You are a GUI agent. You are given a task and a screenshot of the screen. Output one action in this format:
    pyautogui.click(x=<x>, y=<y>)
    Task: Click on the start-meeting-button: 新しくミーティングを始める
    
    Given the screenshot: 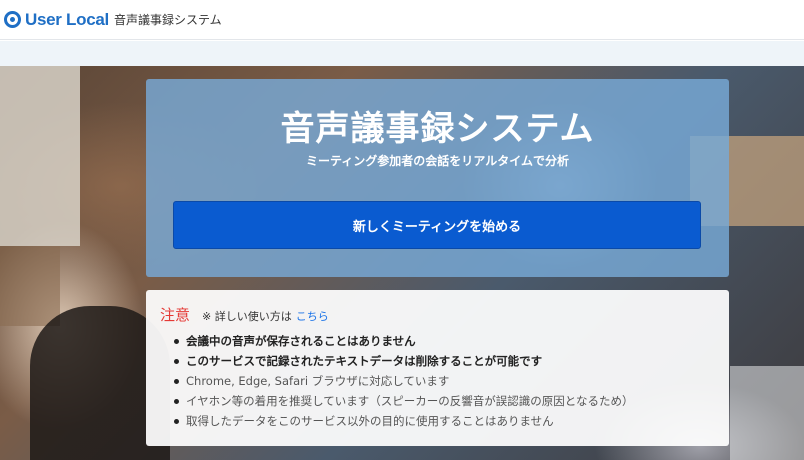 What is the action you would take?
    pyautogui.click(x=437, y=225)
    